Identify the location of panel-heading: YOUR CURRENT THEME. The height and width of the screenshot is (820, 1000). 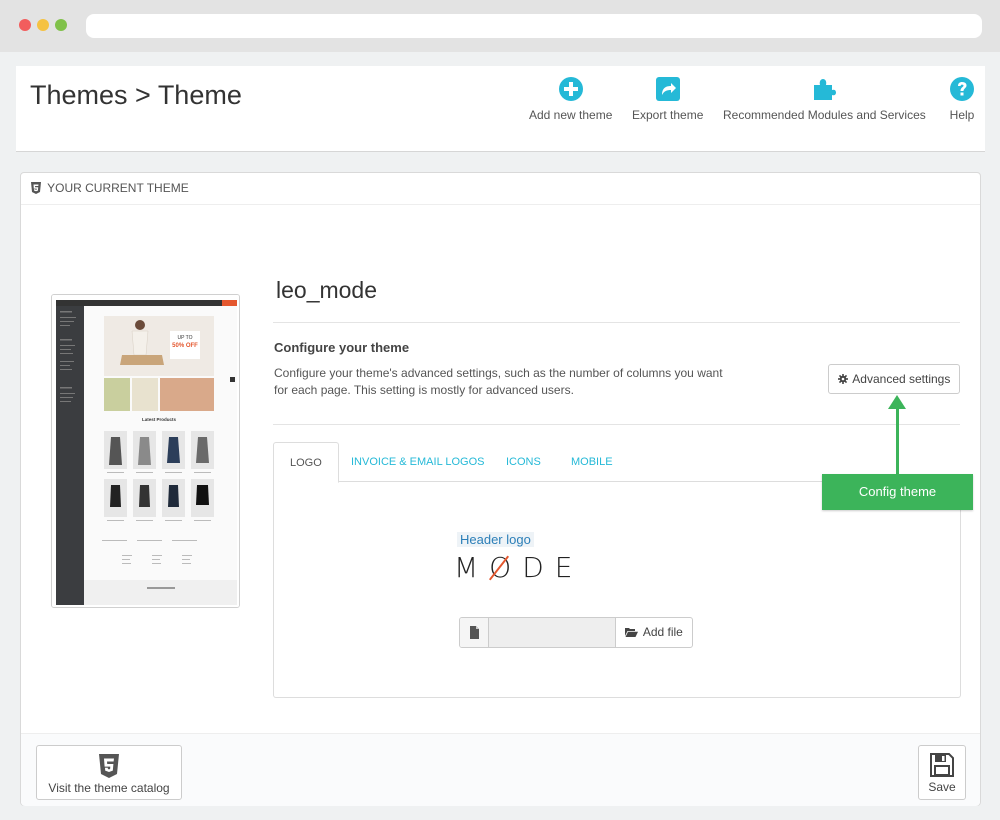
(500, 189).